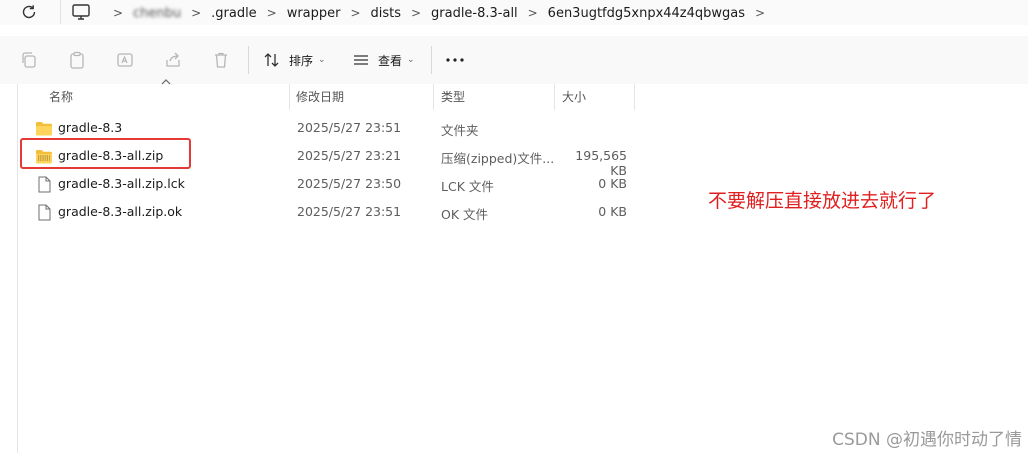 The width and height of the screenshot is (1028, 453). I want to click on breadcrumb-gradle: .gradle, so click(234, 13).